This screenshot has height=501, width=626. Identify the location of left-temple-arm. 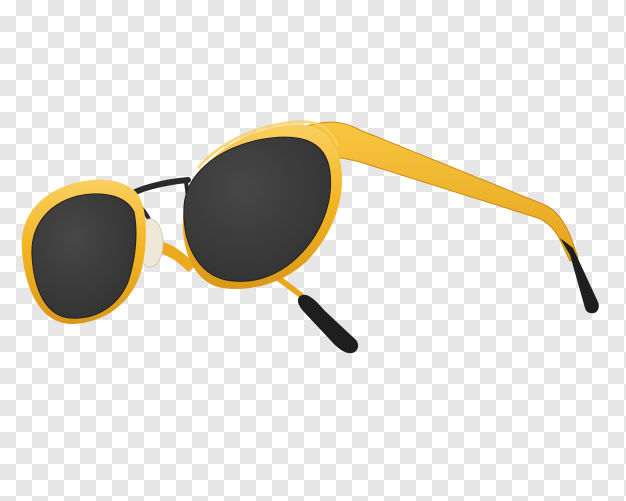
(312, 311).